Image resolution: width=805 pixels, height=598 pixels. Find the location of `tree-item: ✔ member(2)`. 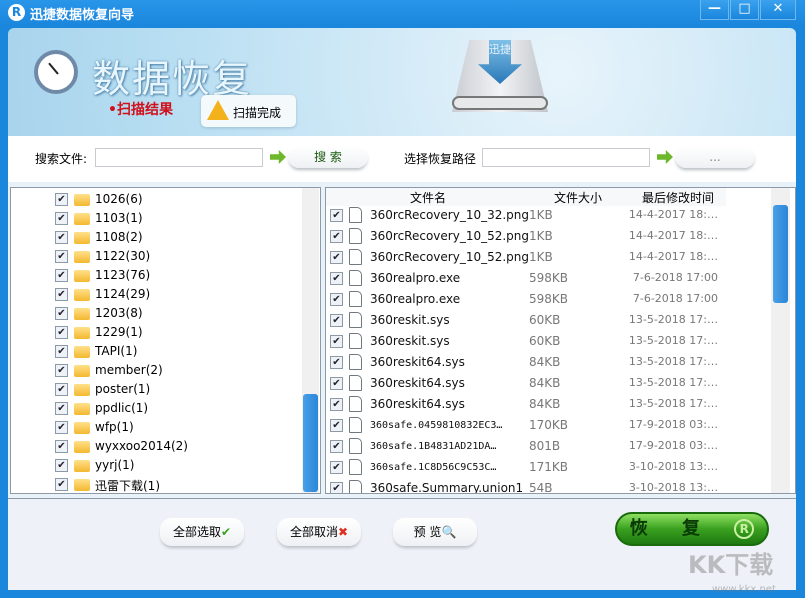

tree-item: ✔ member(2) is located at coordinates (161, 370).